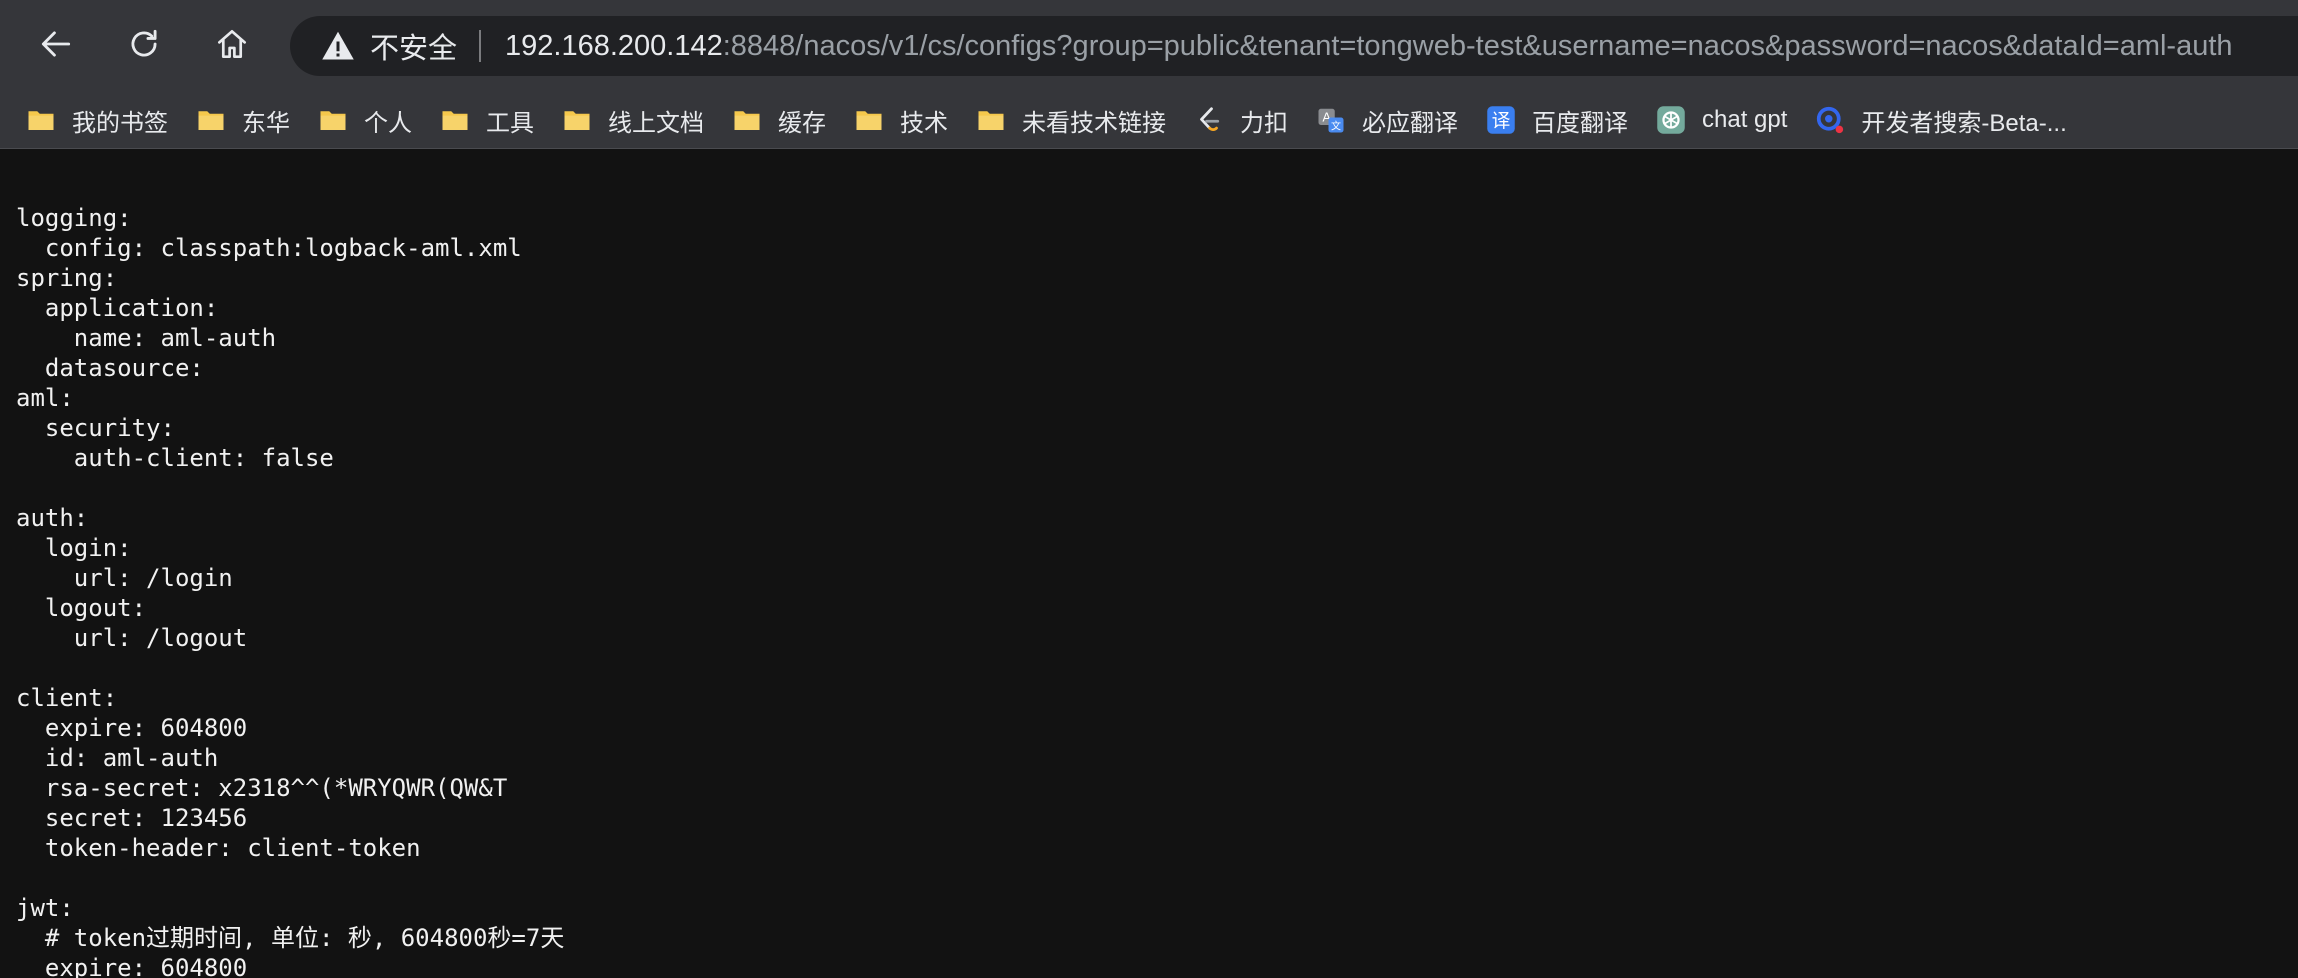 The height and width of the screenshot is (978, 2298). Describe the element at coordinates (117, 758) in the screenshot. I see `config-line: id: aml-auth` at that location.